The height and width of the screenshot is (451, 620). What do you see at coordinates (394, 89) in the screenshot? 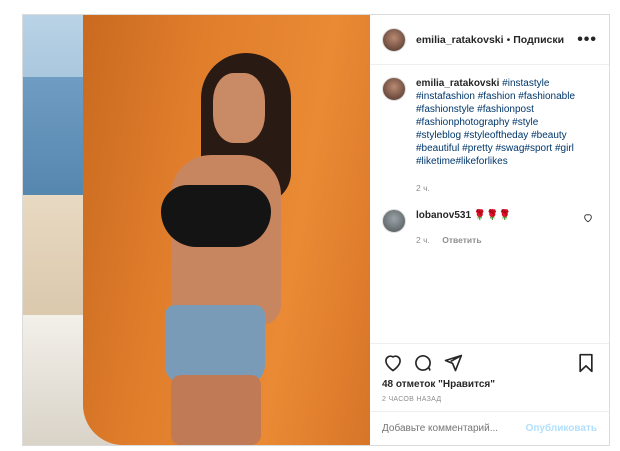
I see `caption-avatar` at bounding box center [394, 89].